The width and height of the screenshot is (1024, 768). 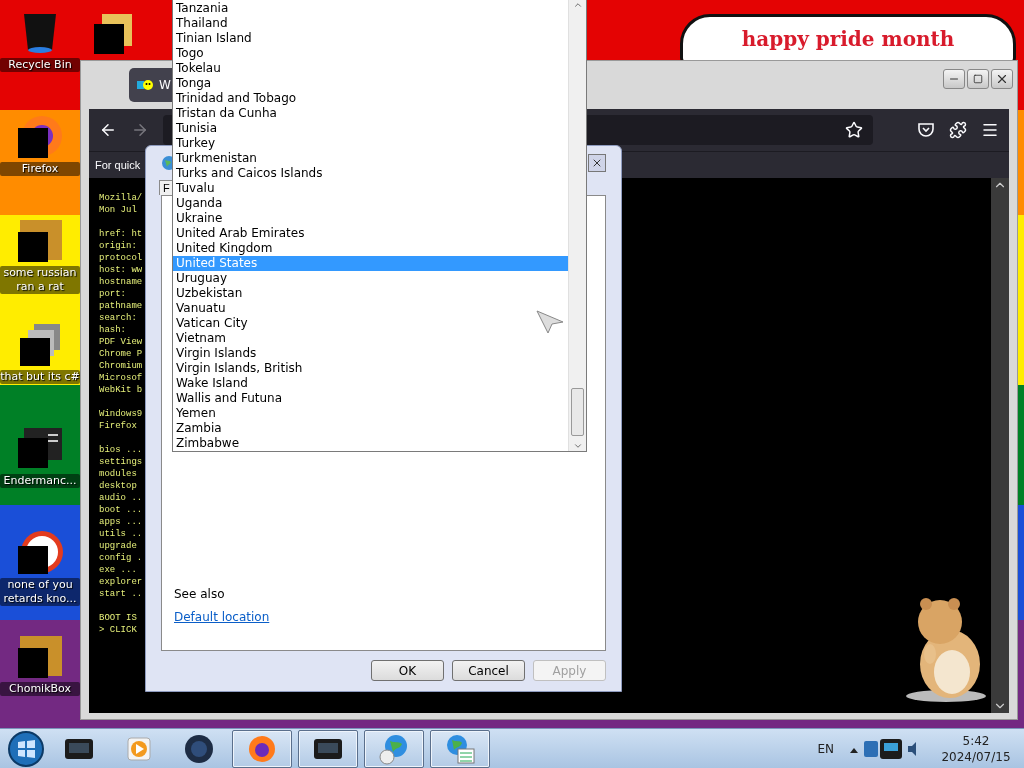 I want to click on terminal-line: port:, so click(x=113, y=294).